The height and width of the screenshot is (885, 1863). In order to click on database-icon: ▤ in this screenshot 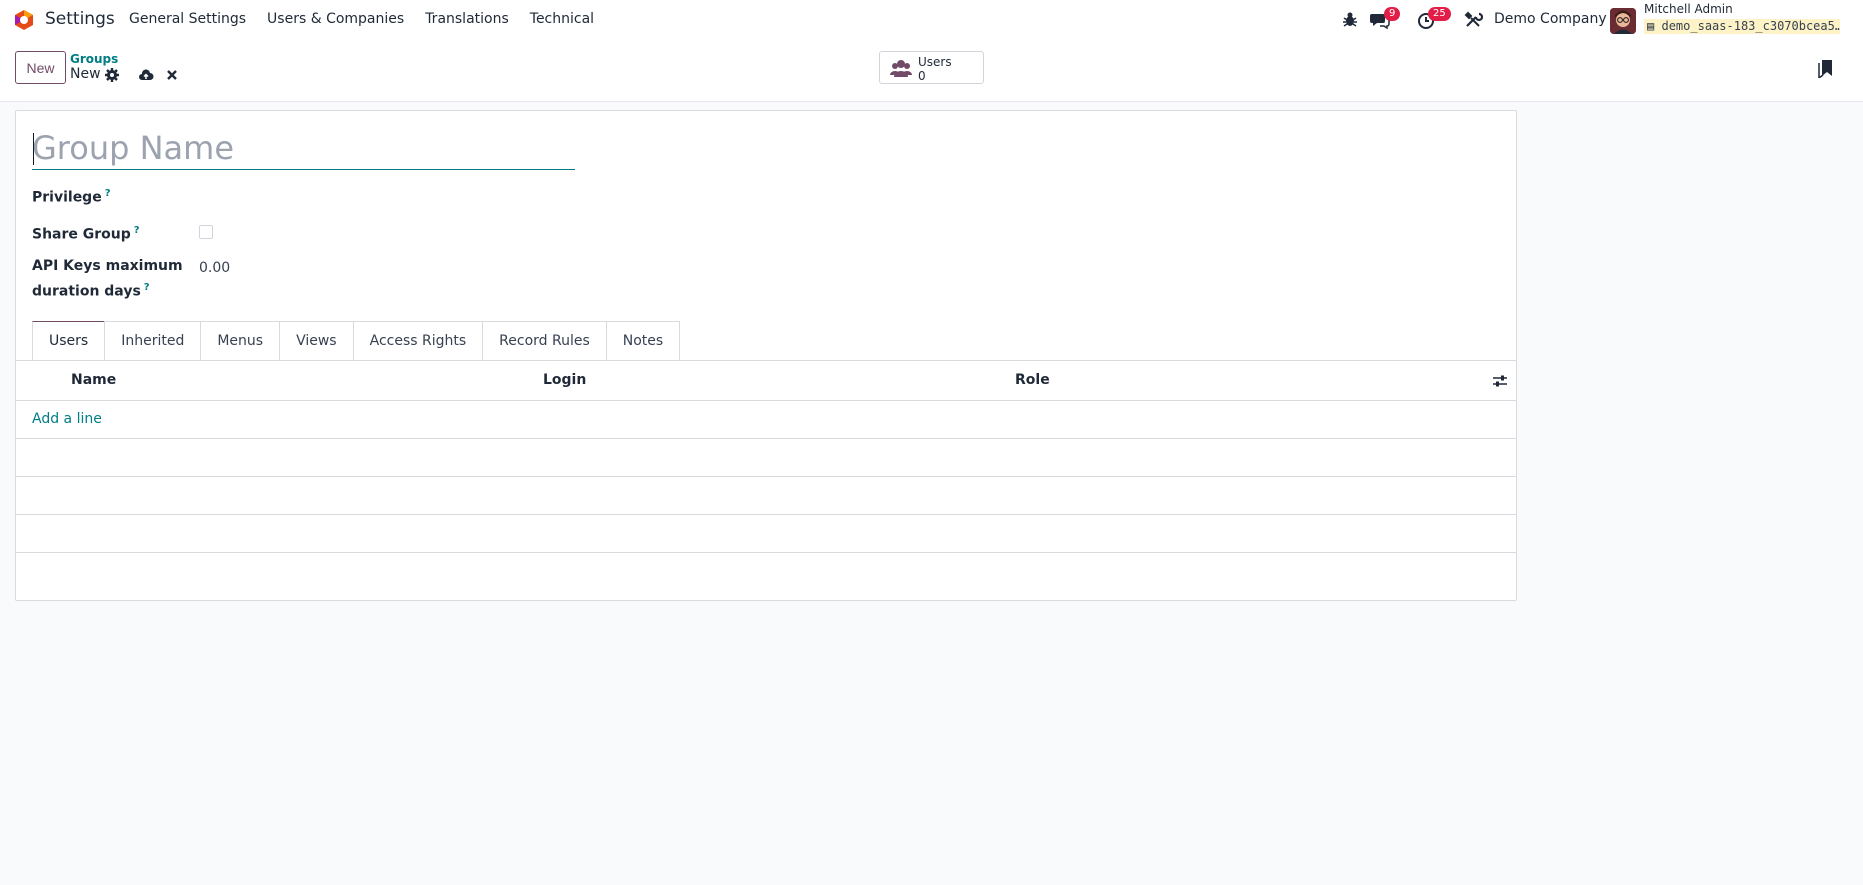, I will do `click(1651, 26)`.